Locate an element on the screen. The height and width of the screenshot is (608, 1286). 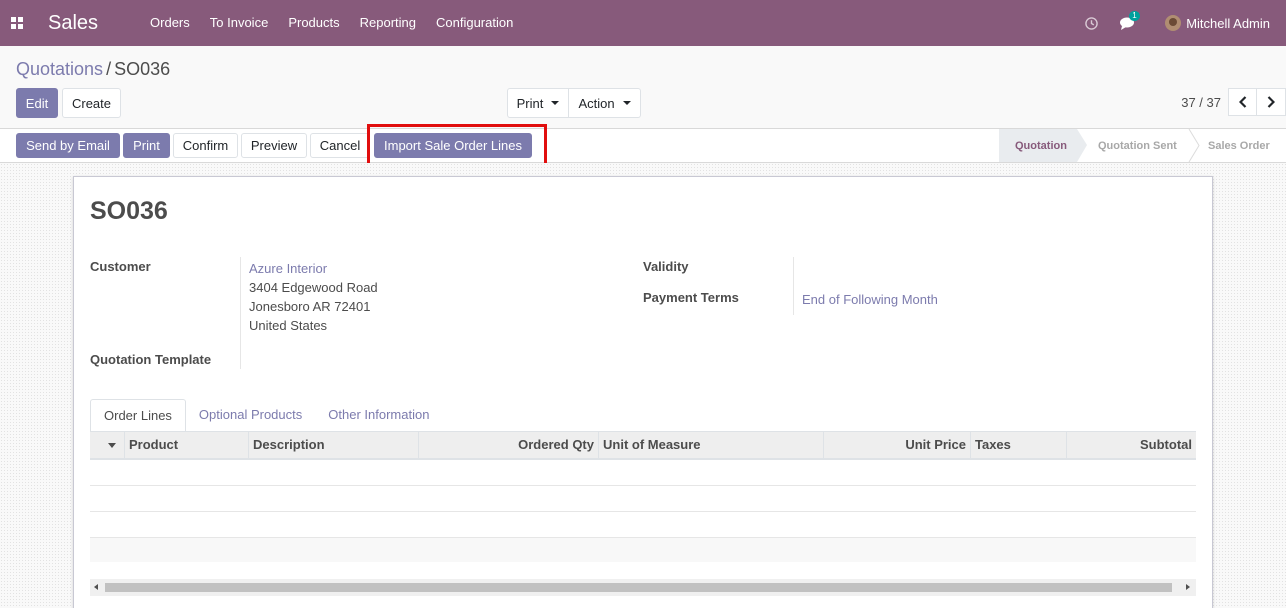
toolbar-dropdowns: Print Action is located at coordinates (574, 103).